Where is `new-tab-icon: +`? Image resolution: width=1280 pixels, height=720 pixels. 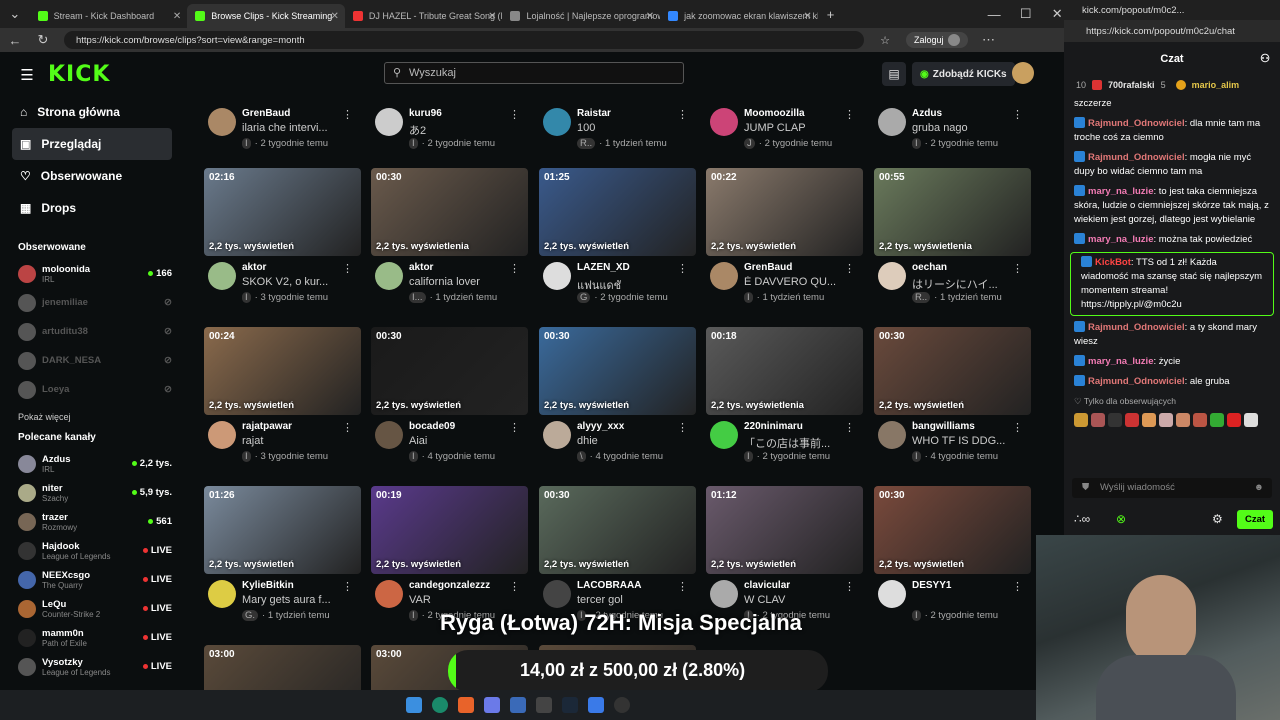
new-tab-icon: + is located at coordinates (831, 14).